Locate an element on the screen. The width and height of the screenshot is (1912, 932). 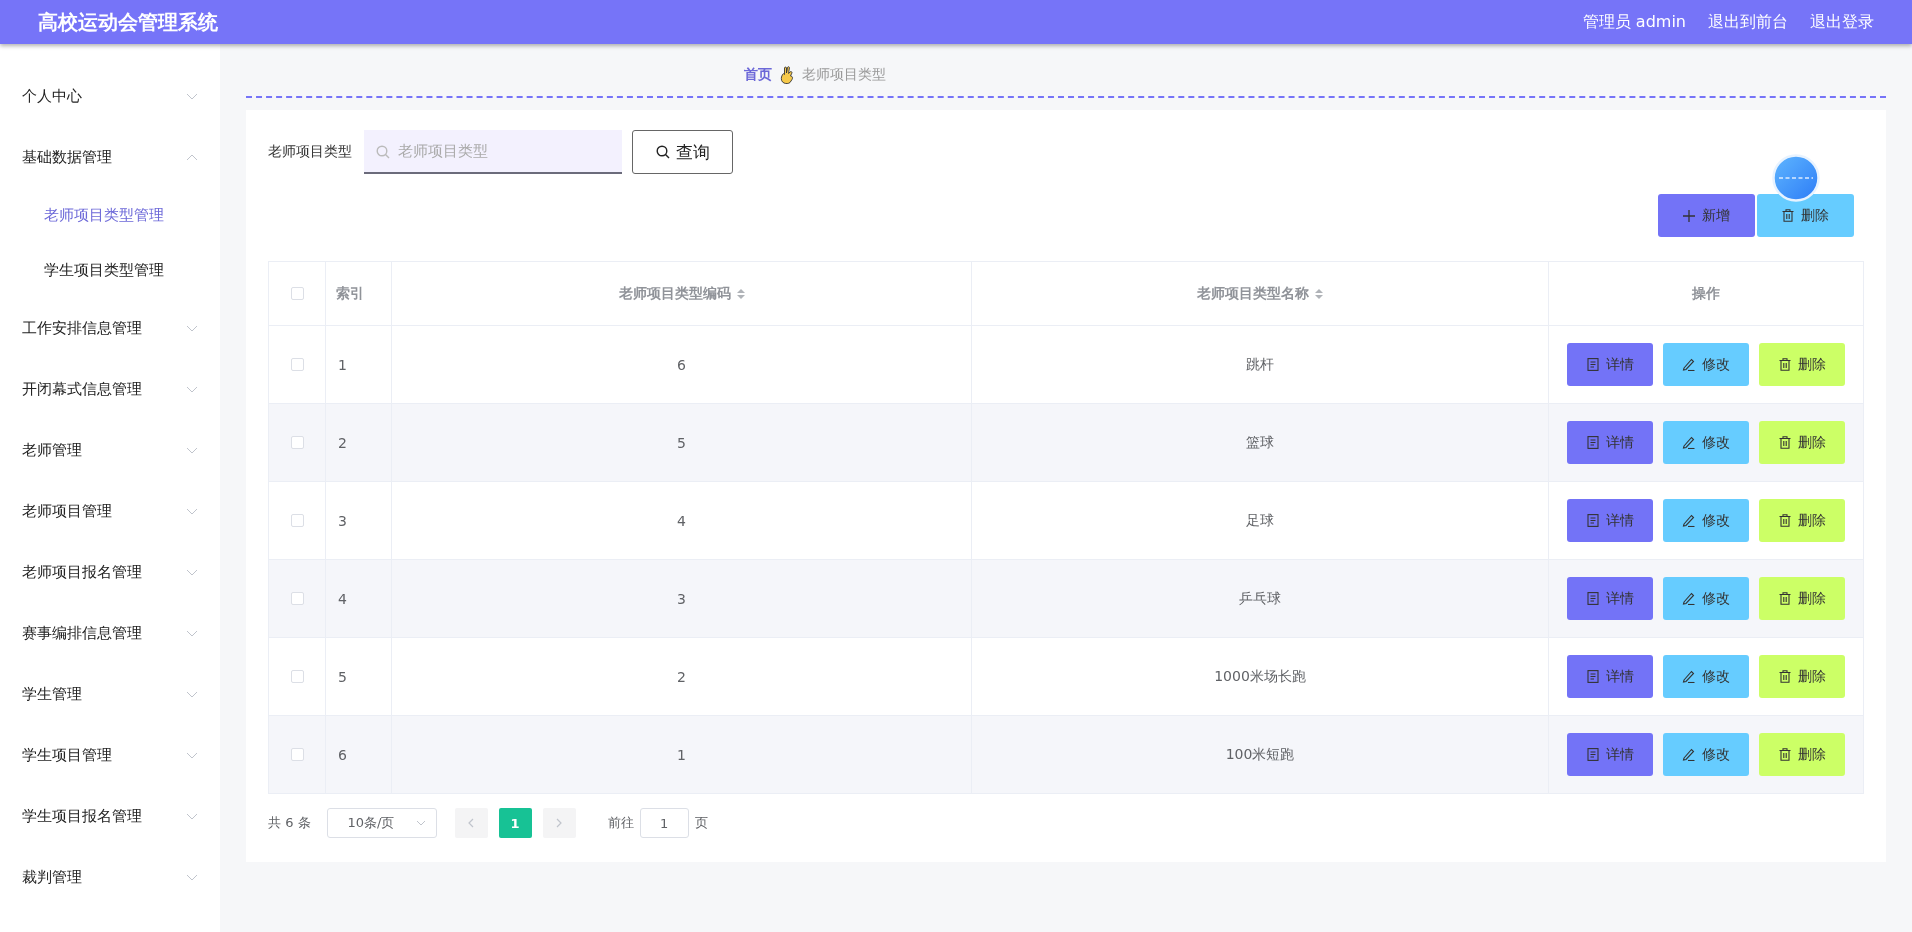
column-header: 老师项目类型名称 is located at coordinates (1260, 293).